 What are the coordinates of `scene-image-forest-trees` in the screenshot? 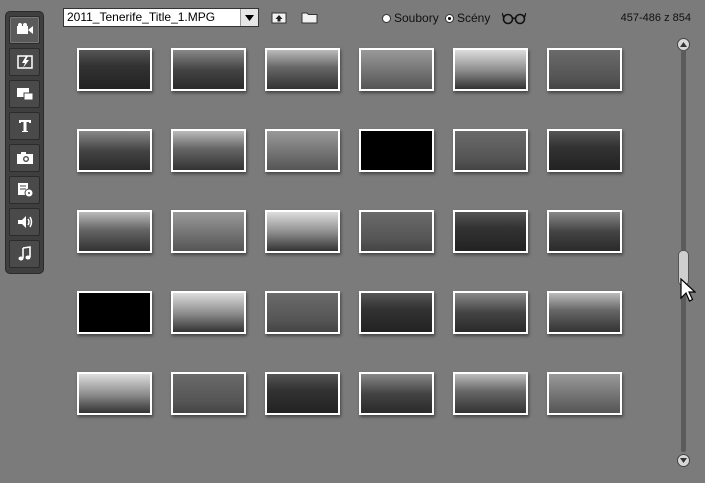 It's located at (208, 69).